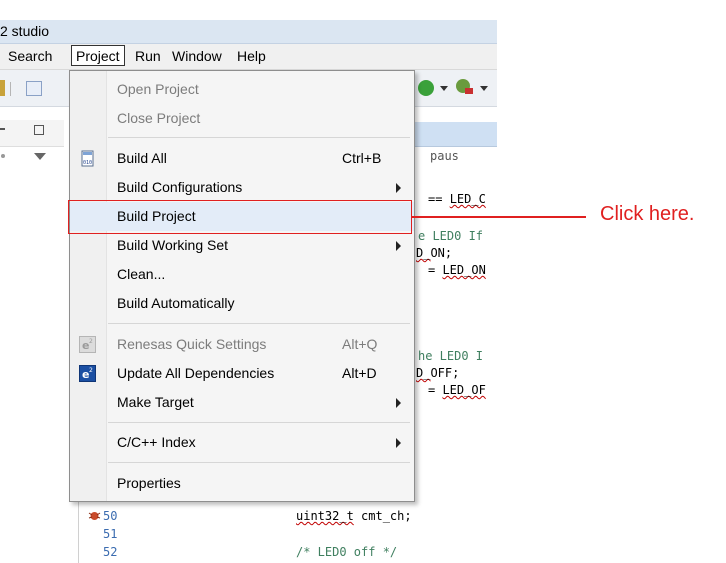 The image size is (726, 563). What do you see at coordinates (251, 56) in the screenshot?
I see `menu-help: Help` at bounding box center [251, 56].